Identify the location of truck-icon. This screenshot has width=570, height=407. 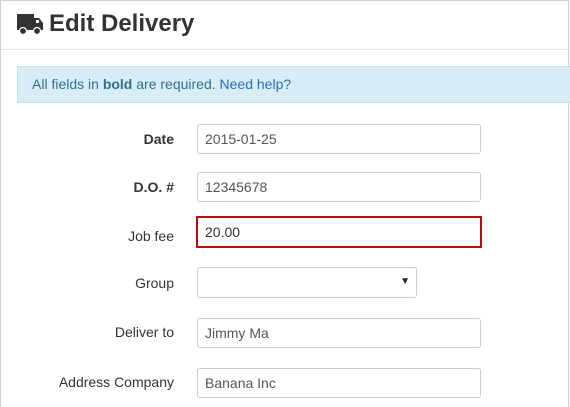
(30, 24).